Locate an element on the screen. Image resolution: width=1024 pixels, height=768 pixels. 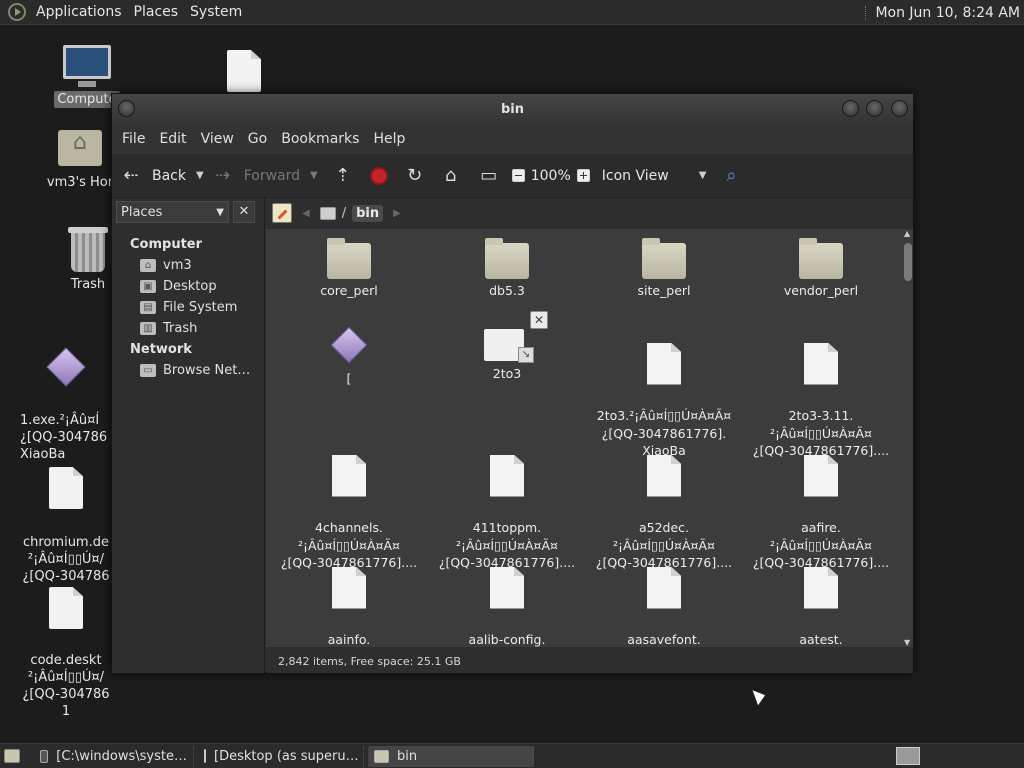
close-button is located at coordinates (899, 108).